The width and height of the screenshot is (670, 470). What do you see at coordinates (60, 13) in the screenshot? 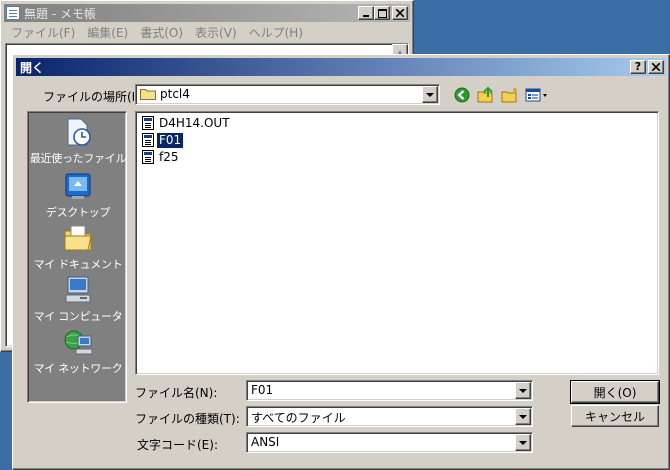
I see `notepad-title: 無題 - メモ帳` at bounding box center [60, 13].